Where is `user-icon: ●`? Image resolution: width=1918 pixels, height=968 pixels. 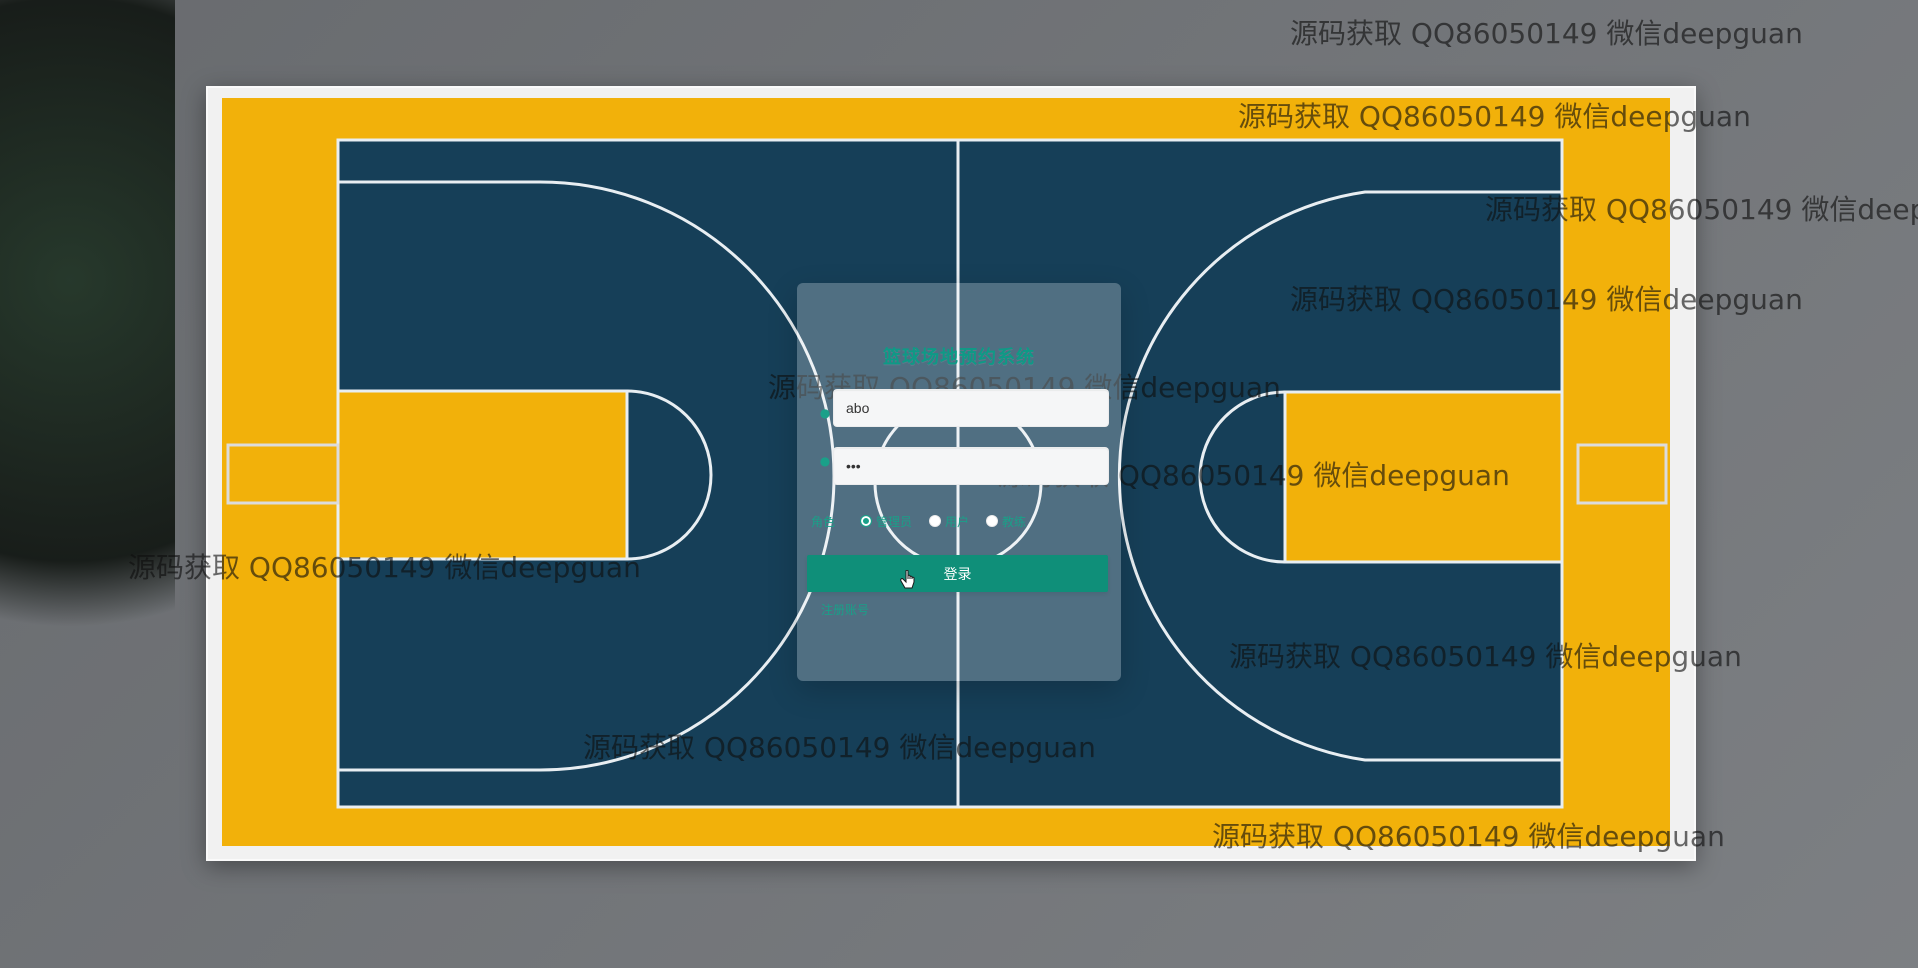 user-icon: ● is located at coordinates (825, 413).